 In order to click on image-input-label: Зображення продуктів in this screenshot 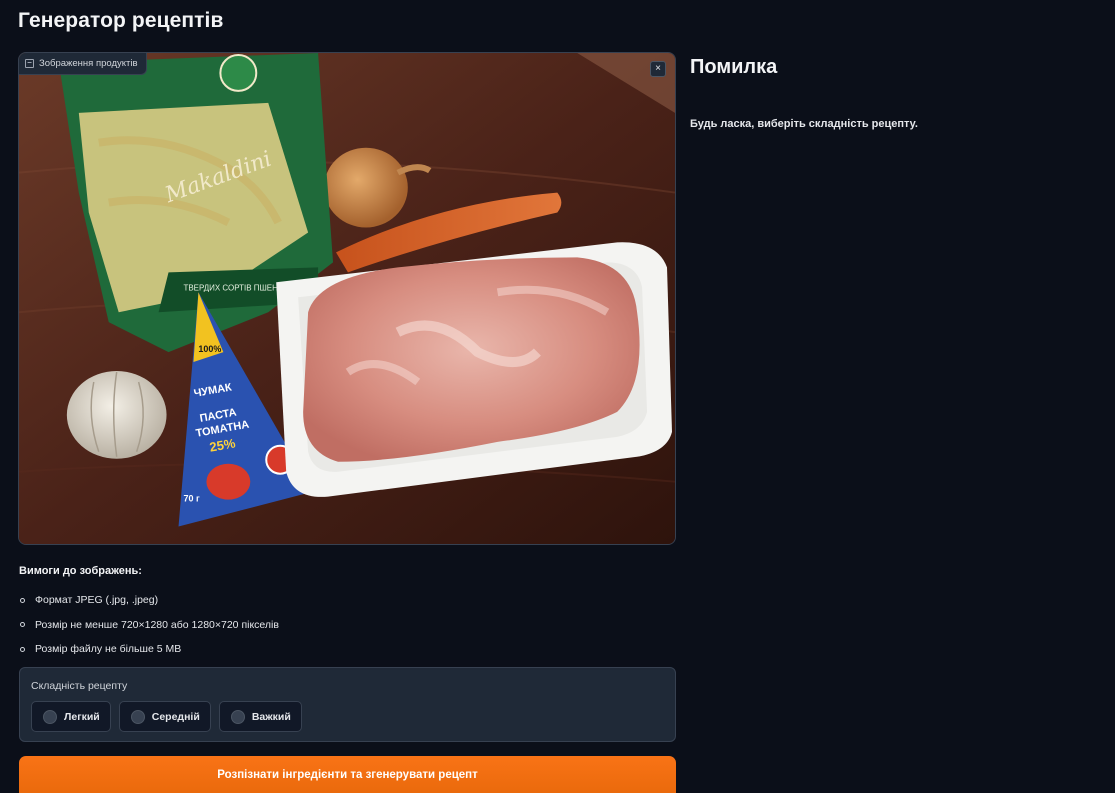, I will do `click(83, 64)`.